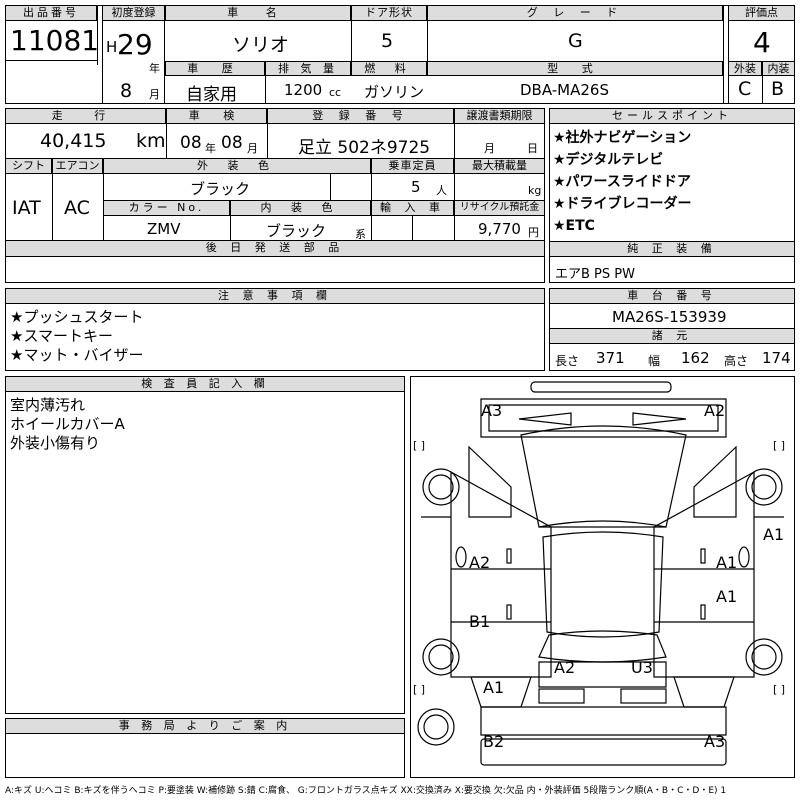  I want to click on int-color-label: 内 装 色, so click(300, 208).